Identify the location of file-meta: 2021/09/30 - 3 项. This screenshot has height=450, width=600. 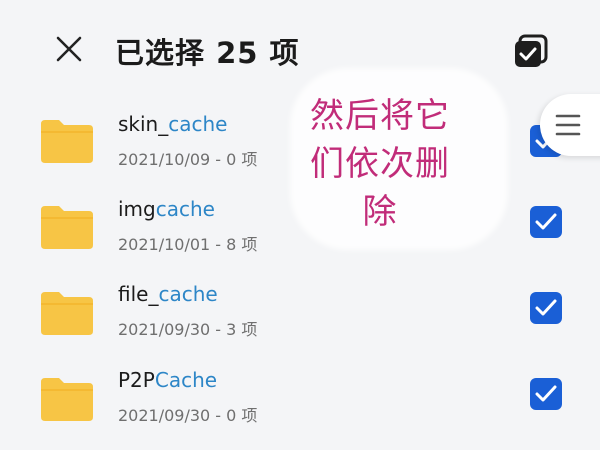
(188, 329).